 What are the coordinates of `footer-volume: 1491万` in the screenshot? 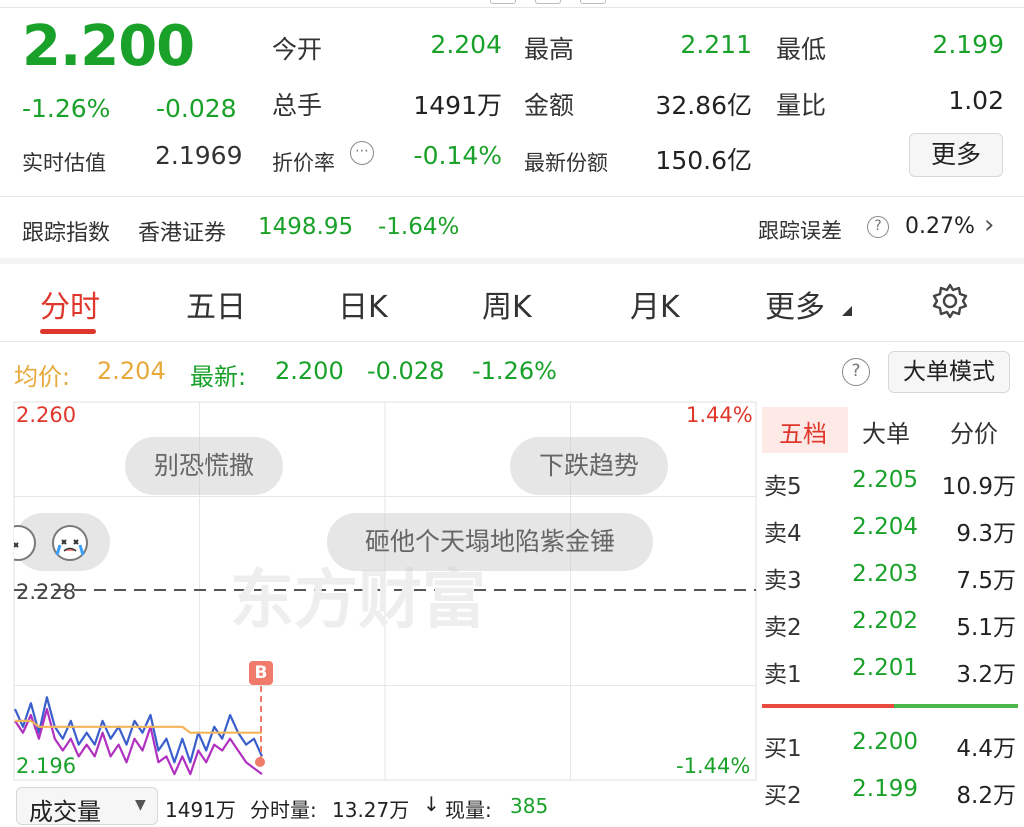 It's located at (200, 810).